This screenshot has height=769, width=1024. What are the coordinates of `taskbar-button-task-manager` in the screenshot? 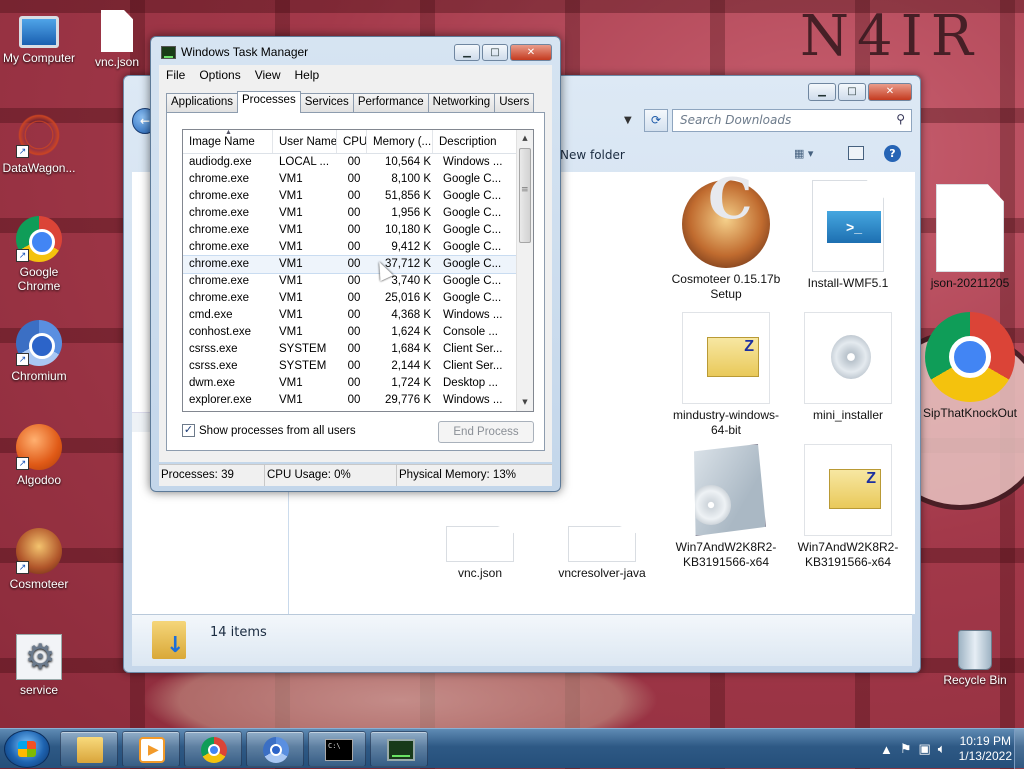 It's located at (399, 749).